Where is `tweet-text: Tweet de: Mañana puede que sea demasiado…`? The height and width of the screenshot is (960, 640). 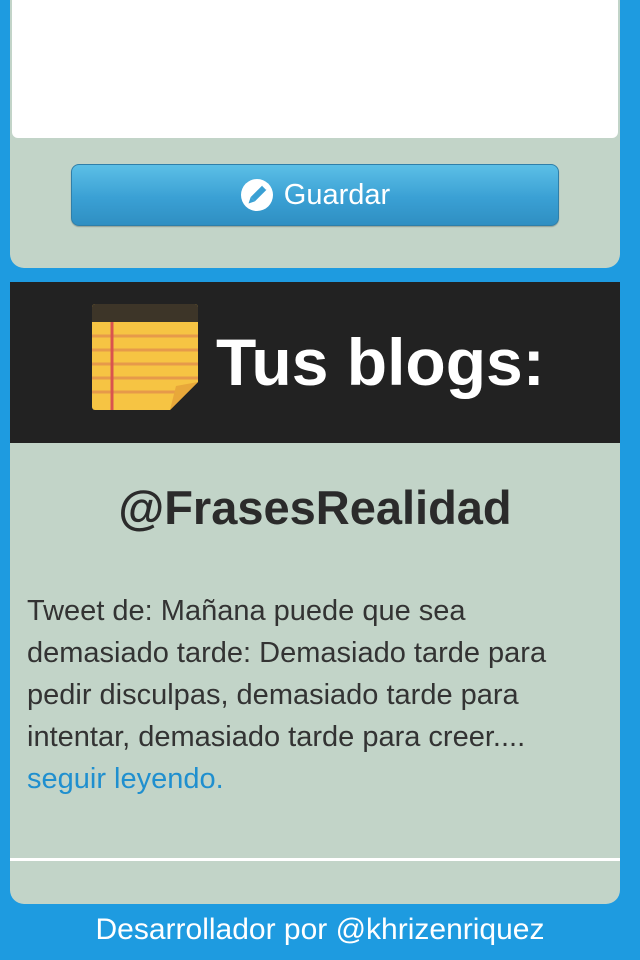
tweet-text: Tweet de: Mañana puede que sea demasiado… is located at coordinates (287, 674).